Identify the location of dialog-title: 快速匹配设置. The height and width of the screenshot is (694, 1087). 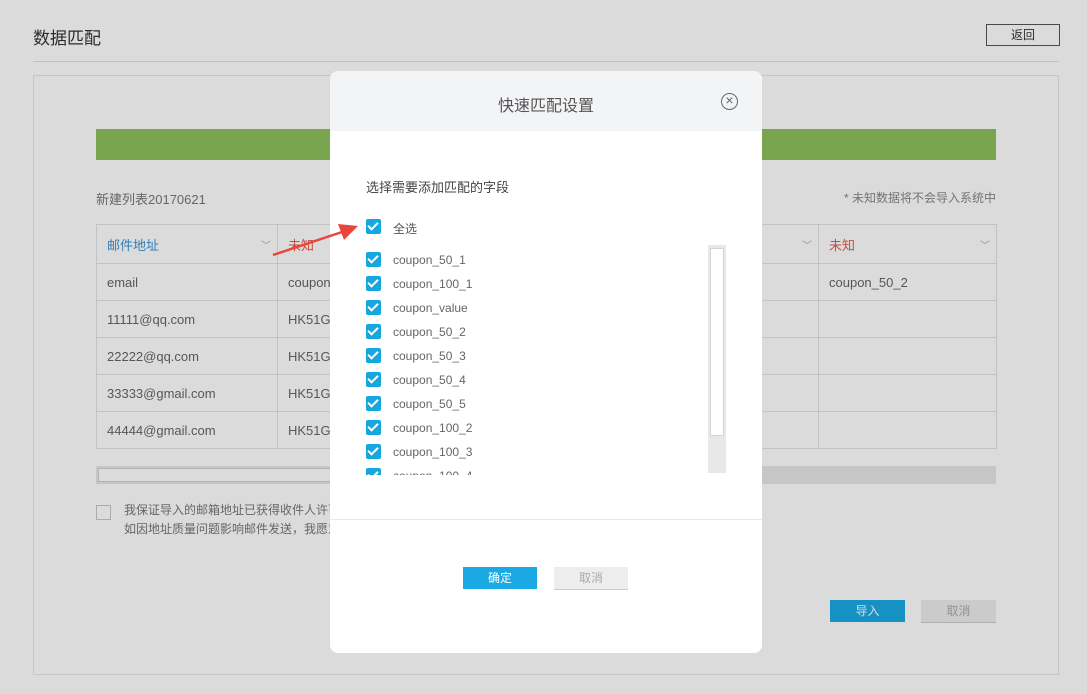
(545, 106).